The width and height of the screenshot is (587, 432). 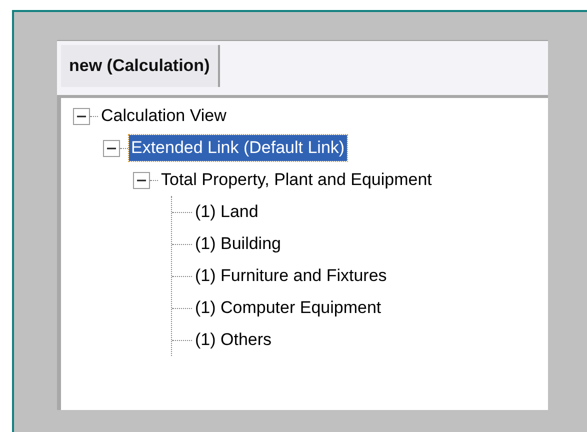 I want to click on tab: new (Calculation), so click(x=140, y=66).